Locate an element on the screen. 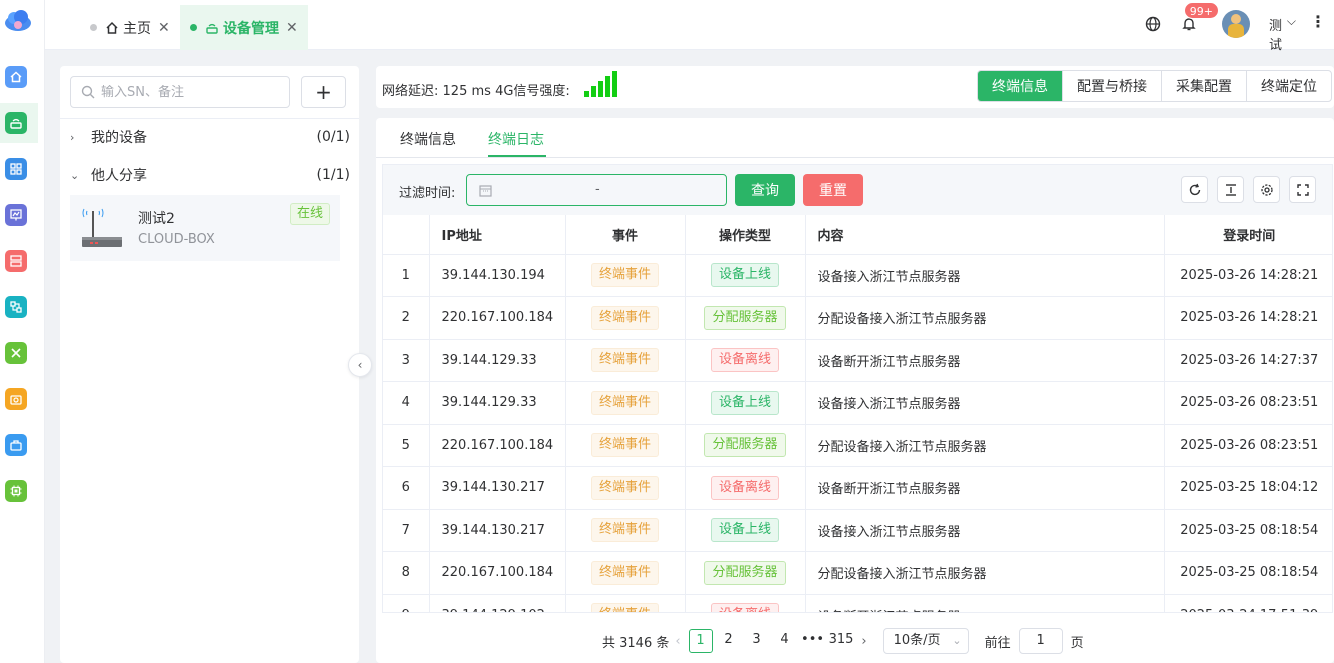  query-button: 查询 is located at coordinates (765, 190).